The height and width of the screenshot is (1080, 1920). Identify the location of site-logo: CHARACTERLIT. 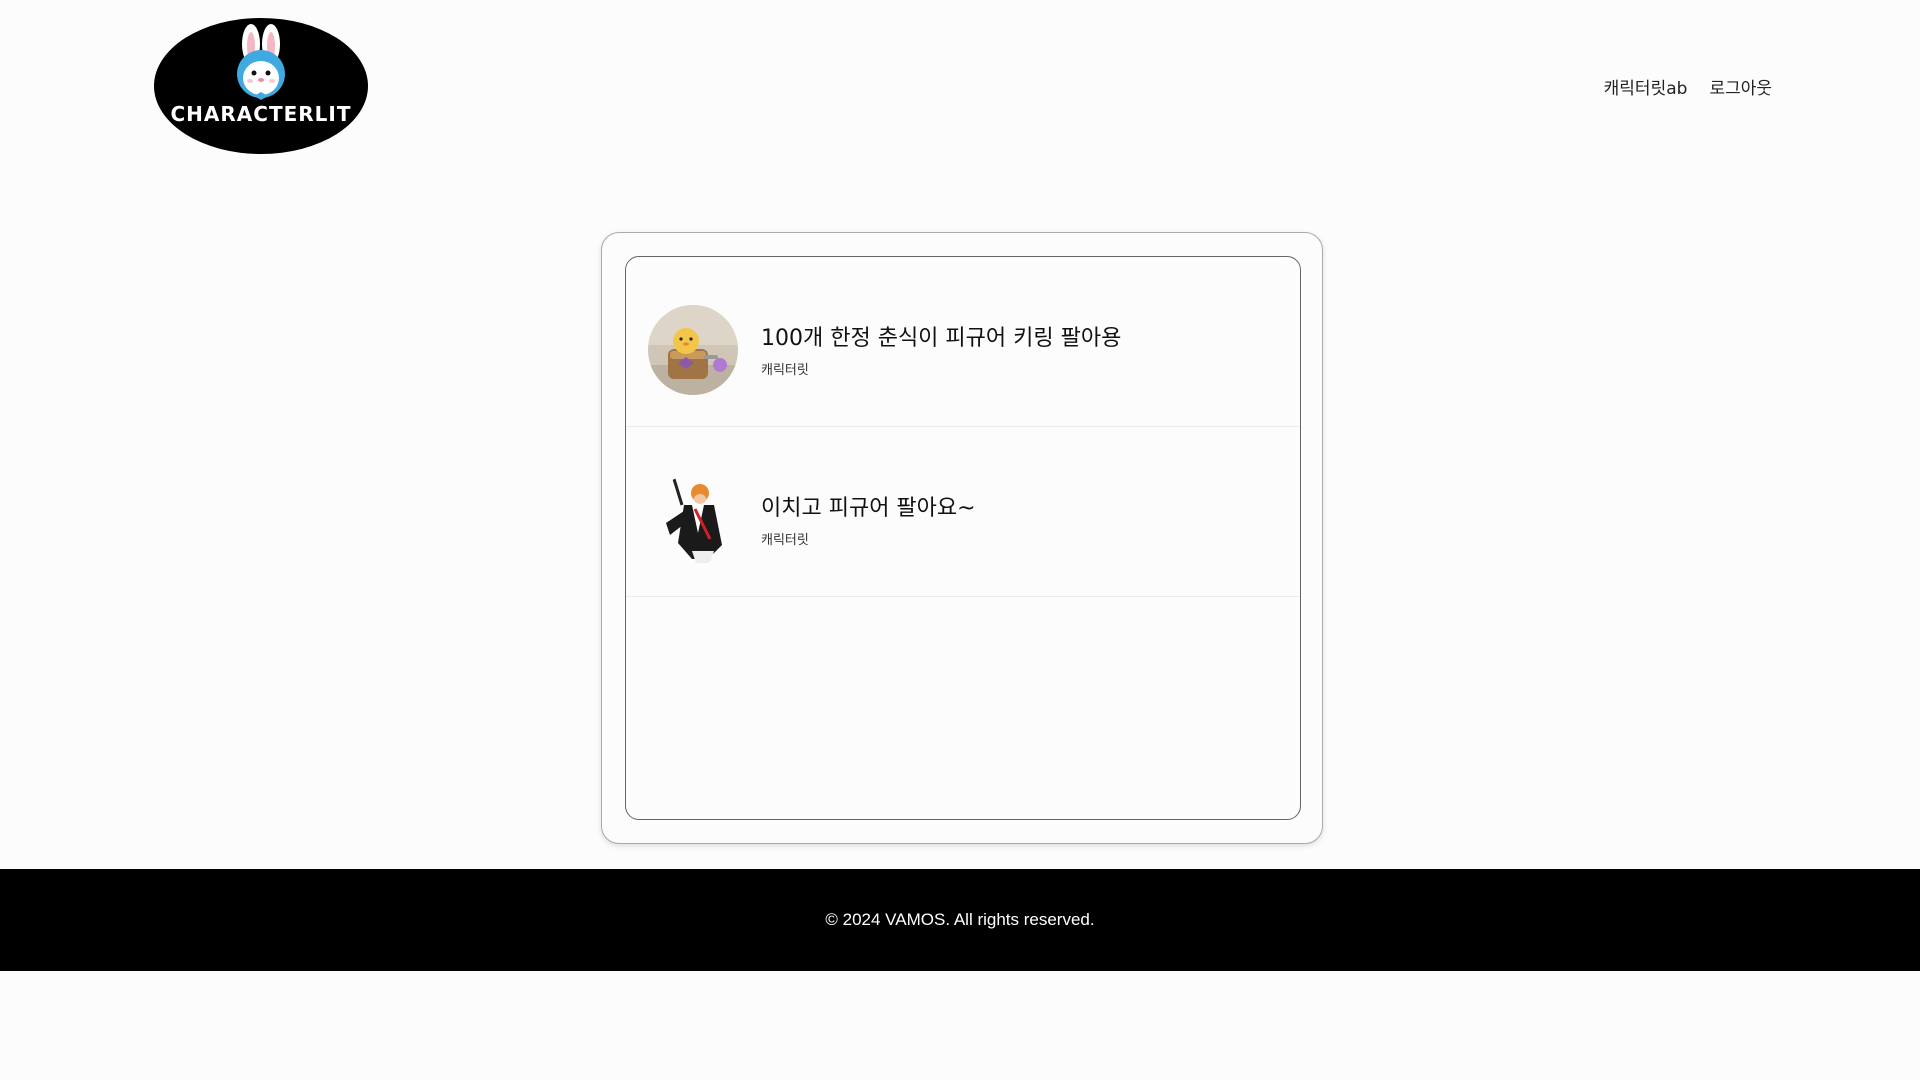
(261, 86).